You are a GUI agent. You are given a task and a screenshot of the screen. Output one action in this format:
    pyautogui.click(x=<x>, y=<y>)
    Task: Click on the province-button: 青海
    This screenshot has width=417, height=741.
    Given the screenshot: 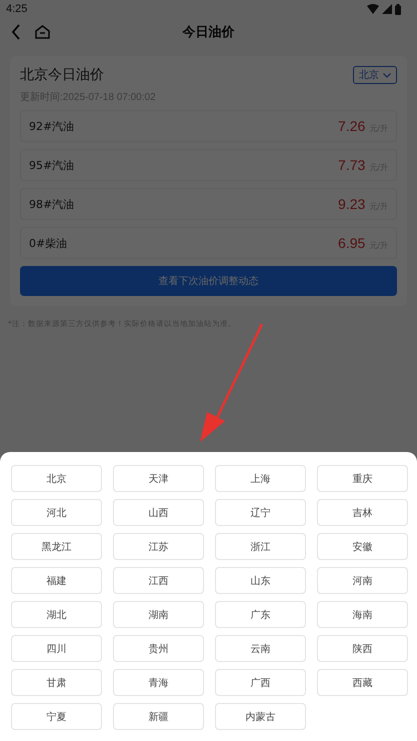 What is the action you would take?
    pyautogui.click(x=158, y=682)
    